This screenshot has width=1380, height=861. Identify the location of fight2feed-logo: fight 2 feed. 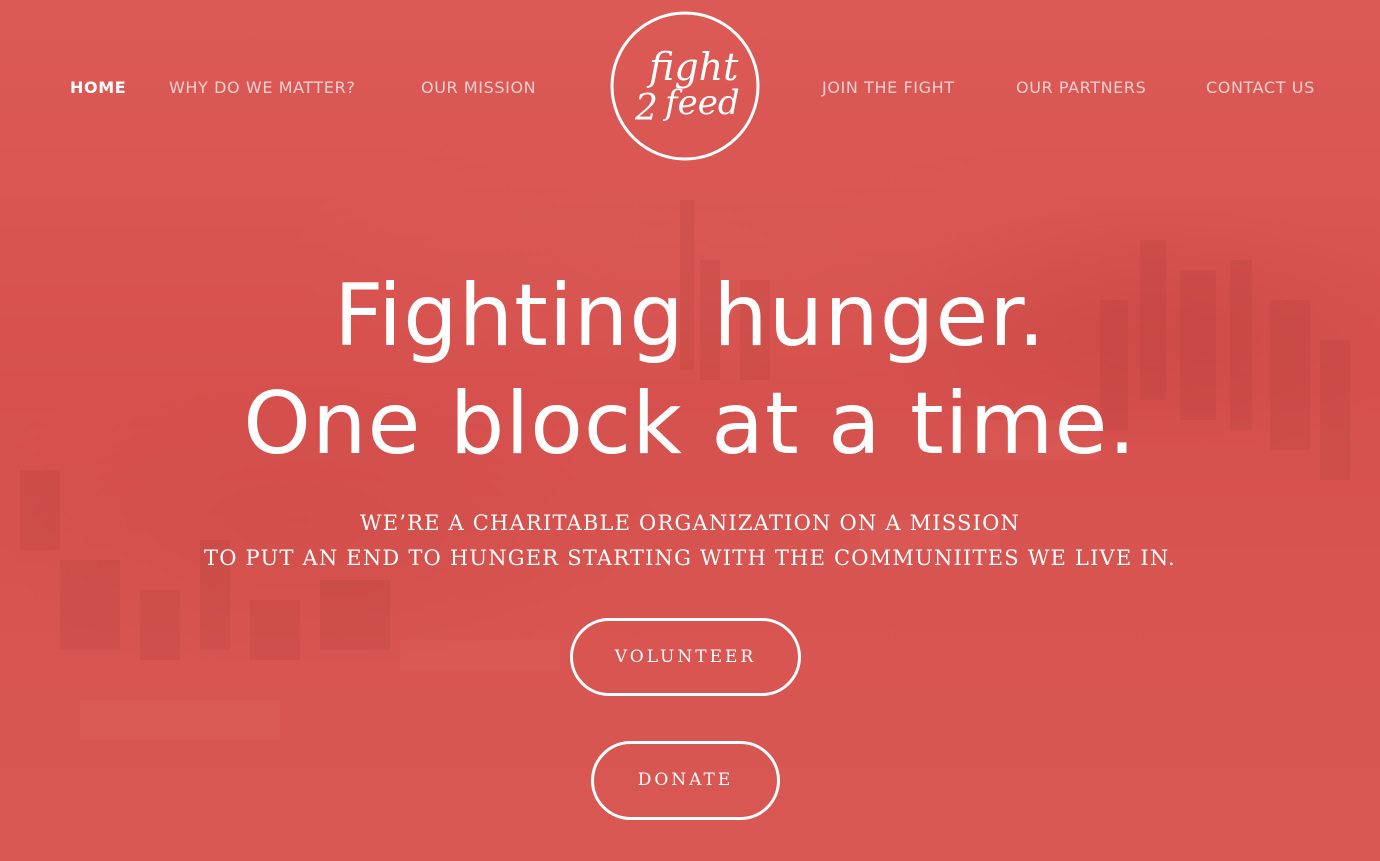
(685, 86).